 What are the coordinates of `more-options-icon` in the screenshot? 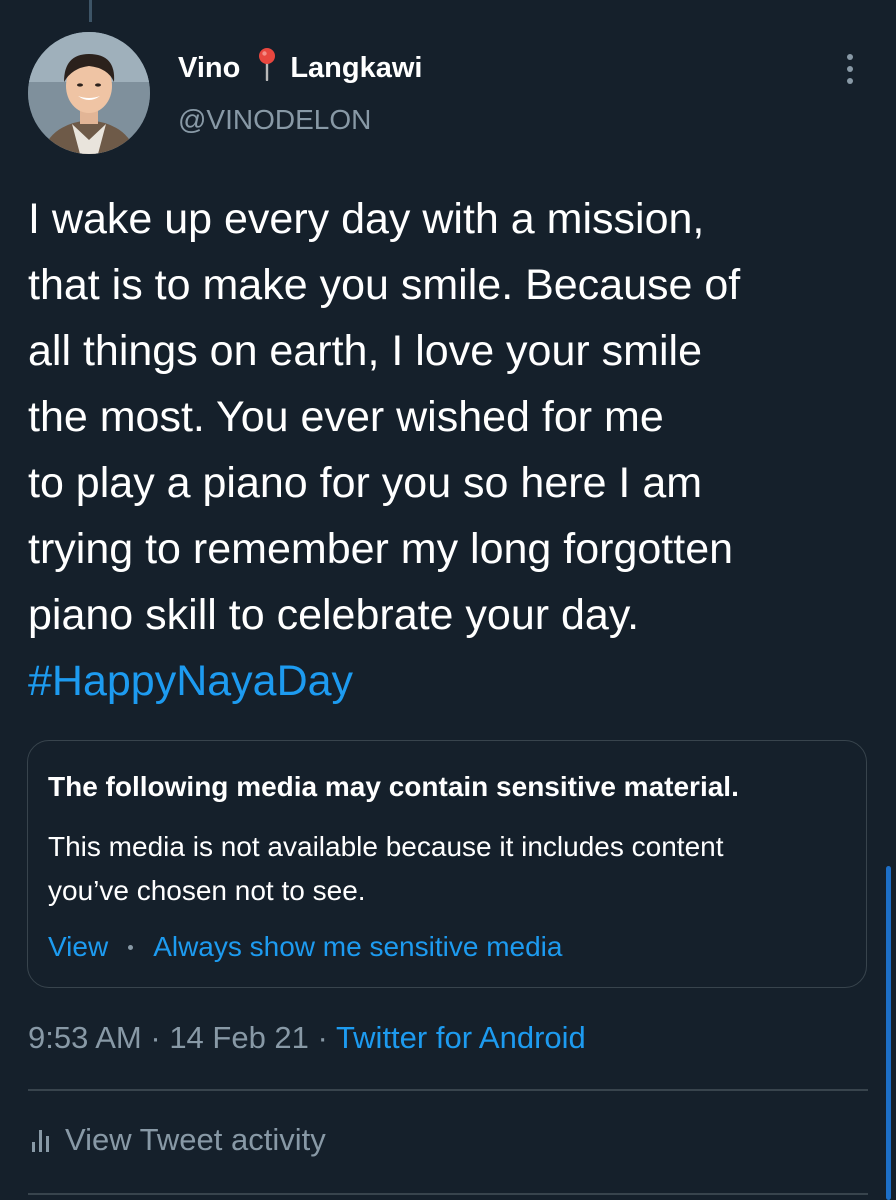 It's located at (850, 69).